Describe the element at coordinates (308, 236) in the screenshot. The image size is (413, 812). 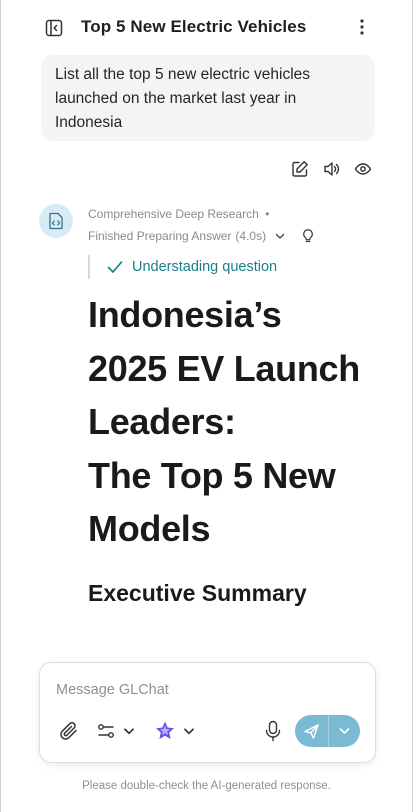
I see `lightbulb-icon` at that location.